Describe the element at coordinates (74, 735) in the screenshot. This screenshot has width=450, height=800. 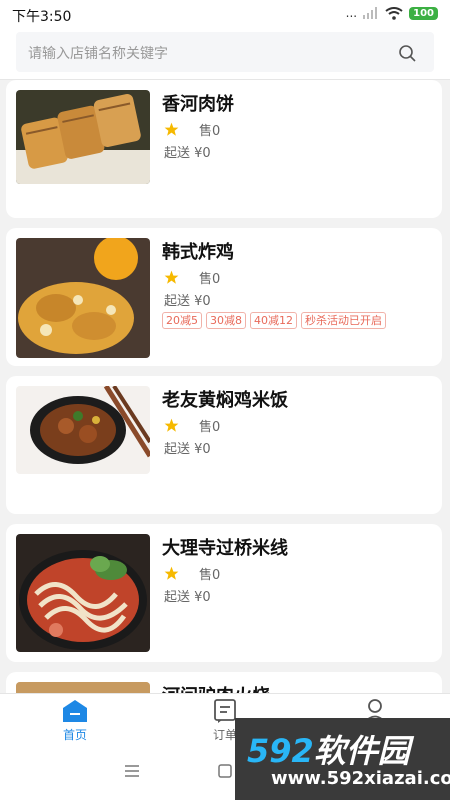
I see `tab-label: 首页` at that location.